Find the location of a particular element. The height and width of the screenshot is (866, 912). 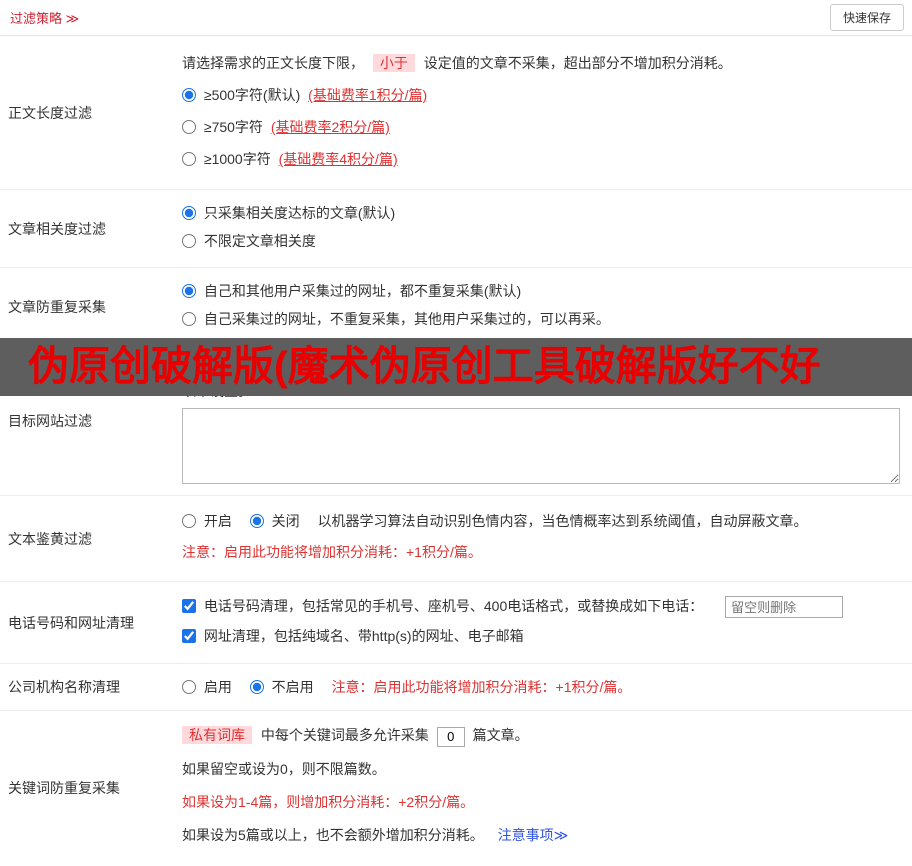

length-option-1000-text: ≥1000字符 is located at coordinates (237, 159).